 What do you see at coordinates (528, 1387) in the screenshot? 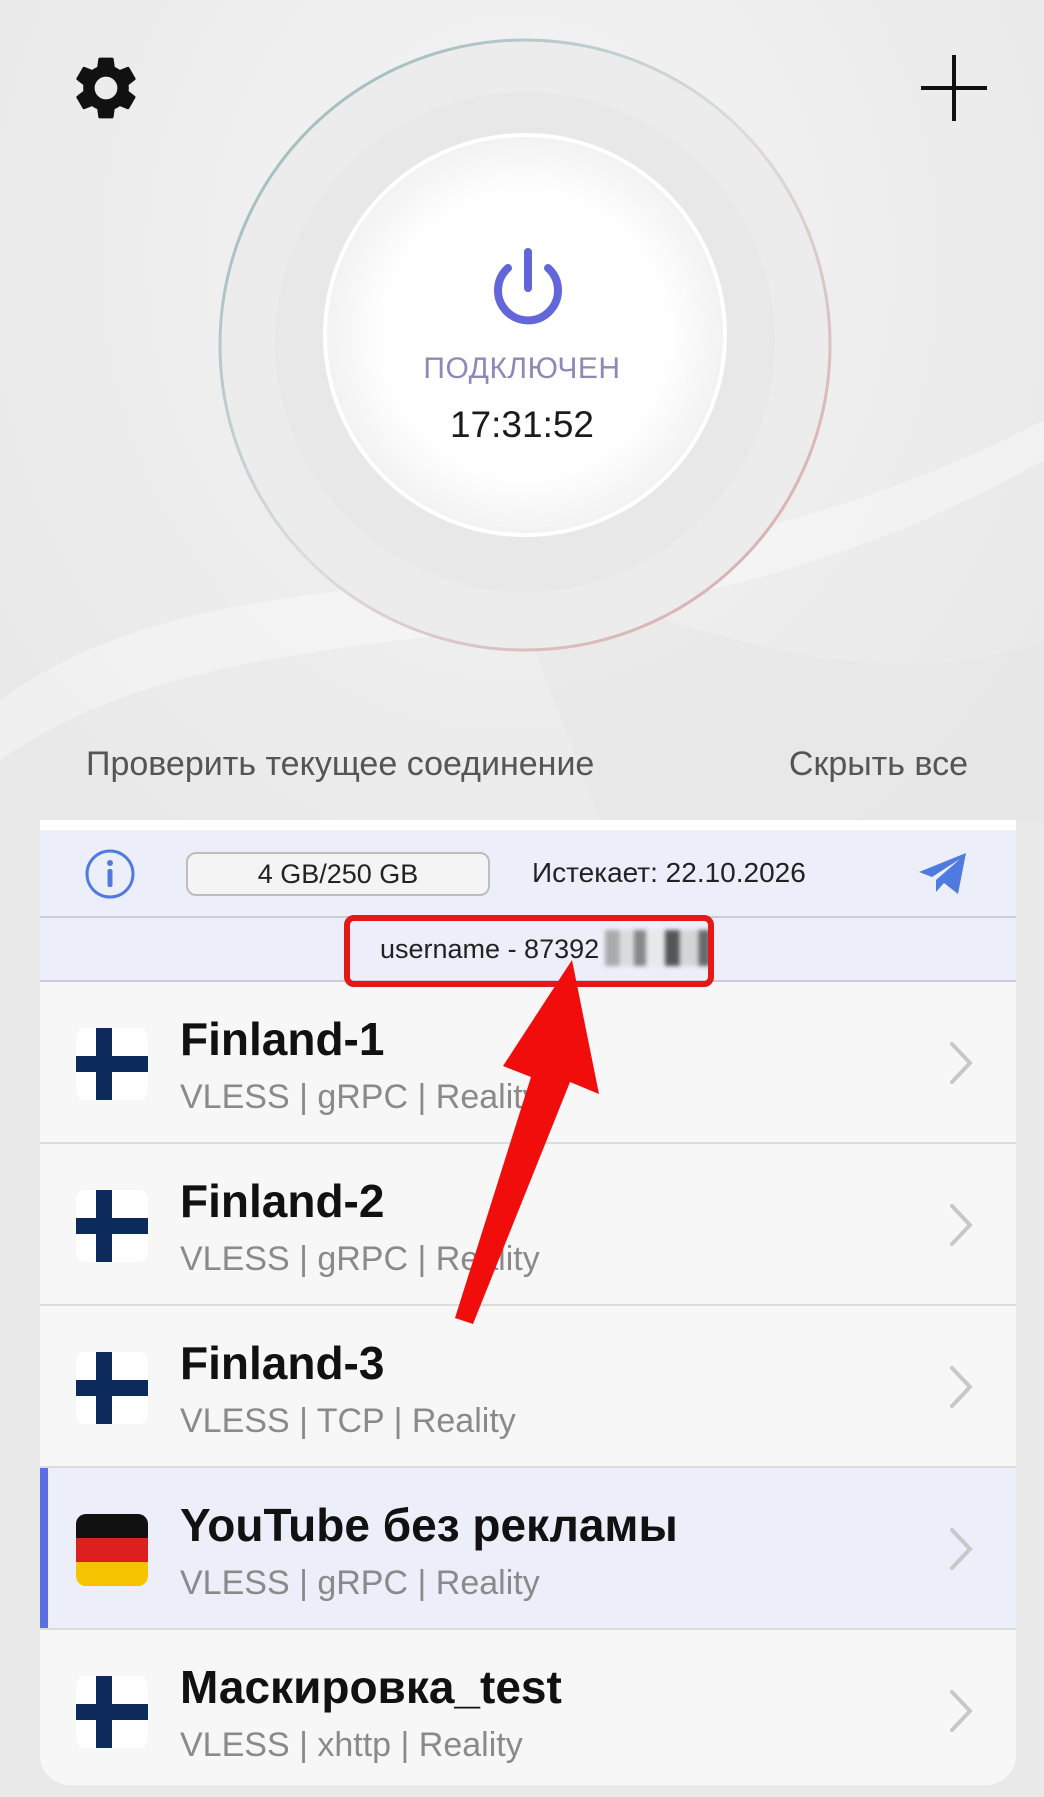
I see `server-item-finland-3: Finland-3 VLESS | TCP | Reality` at bounding box center [528, 1387].